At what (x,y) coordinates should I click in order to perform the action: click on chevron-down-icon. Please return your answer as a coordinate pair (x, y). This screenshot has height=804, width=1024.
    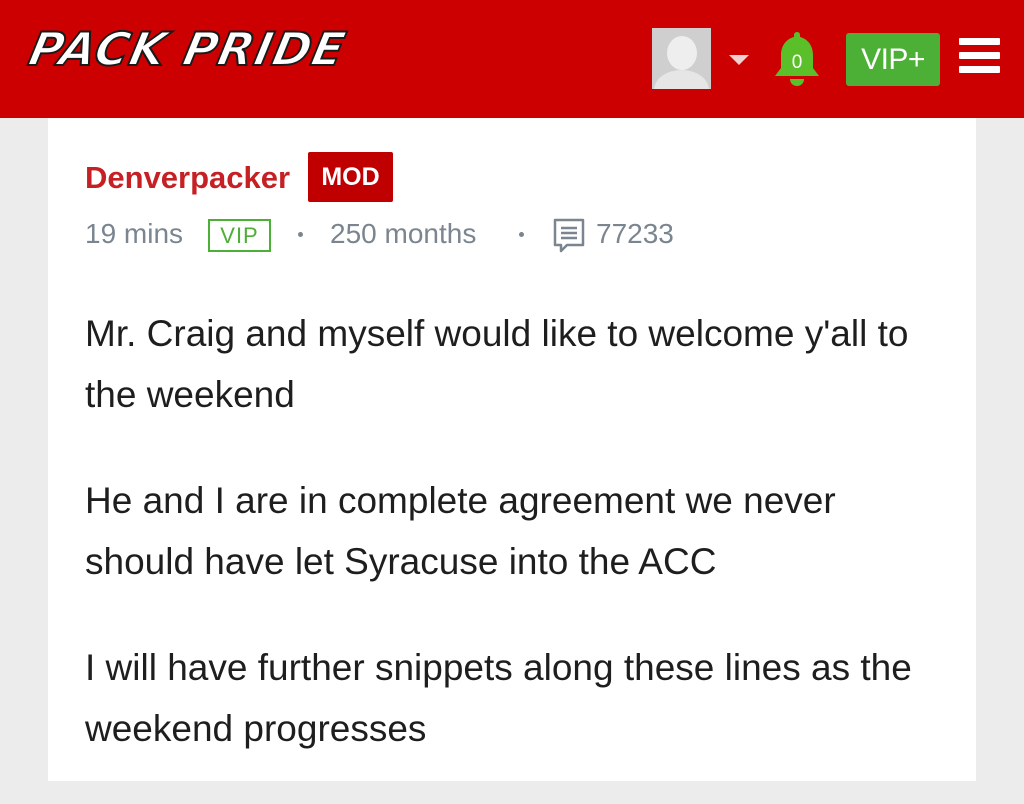
    Looking at the image, I should click on (739, 60).